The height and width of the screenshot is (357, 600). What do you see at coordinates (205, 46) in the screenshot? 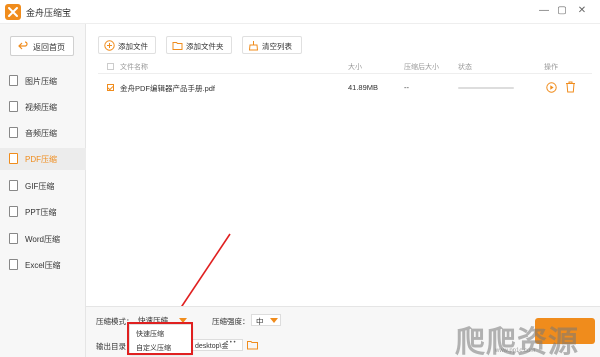
I see `add-folder-label: 添加文件夹` at bounding box center [205, 46].